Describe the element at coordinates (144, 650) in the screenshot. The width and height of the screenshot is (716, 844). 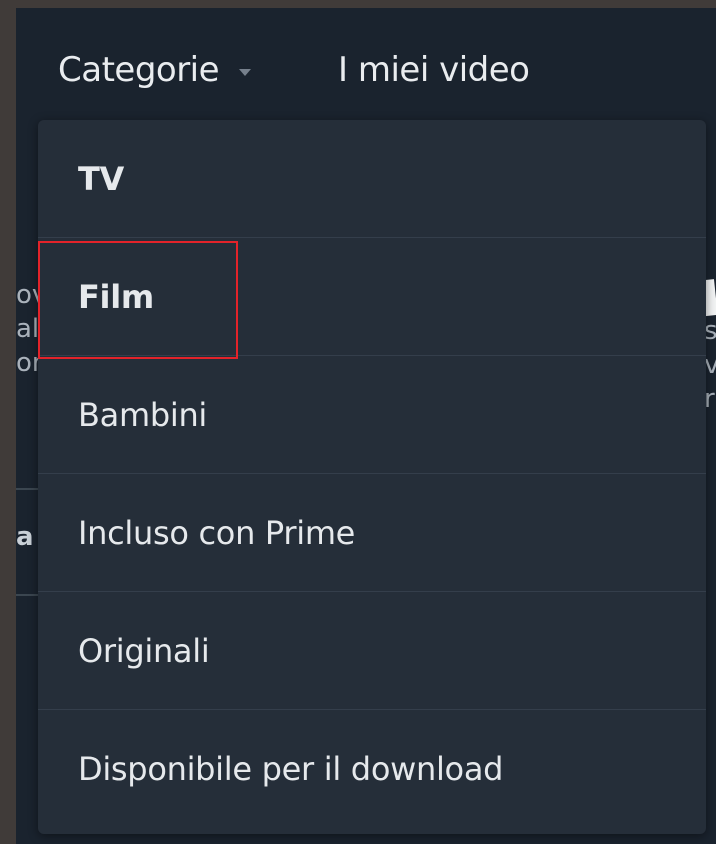
I see `menu-item-label: Originali` at that location.